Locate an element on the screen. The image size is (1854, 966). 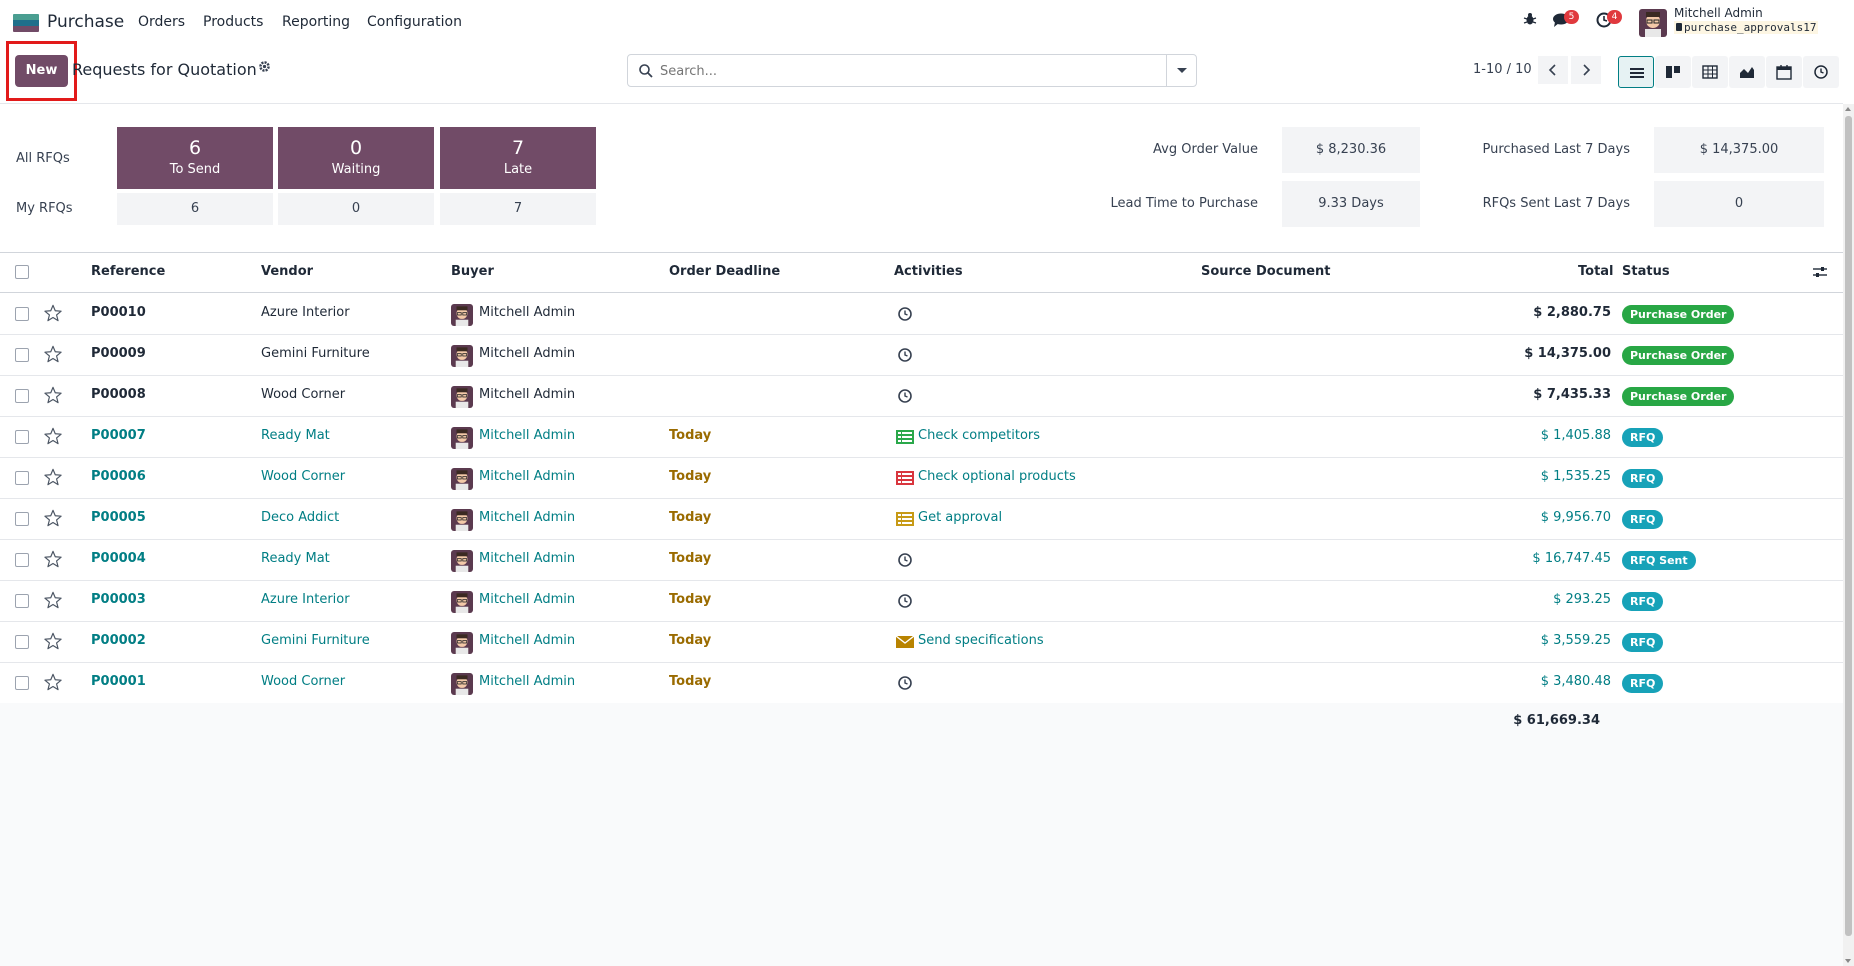
search-bar is located at coordinates (912, 70).